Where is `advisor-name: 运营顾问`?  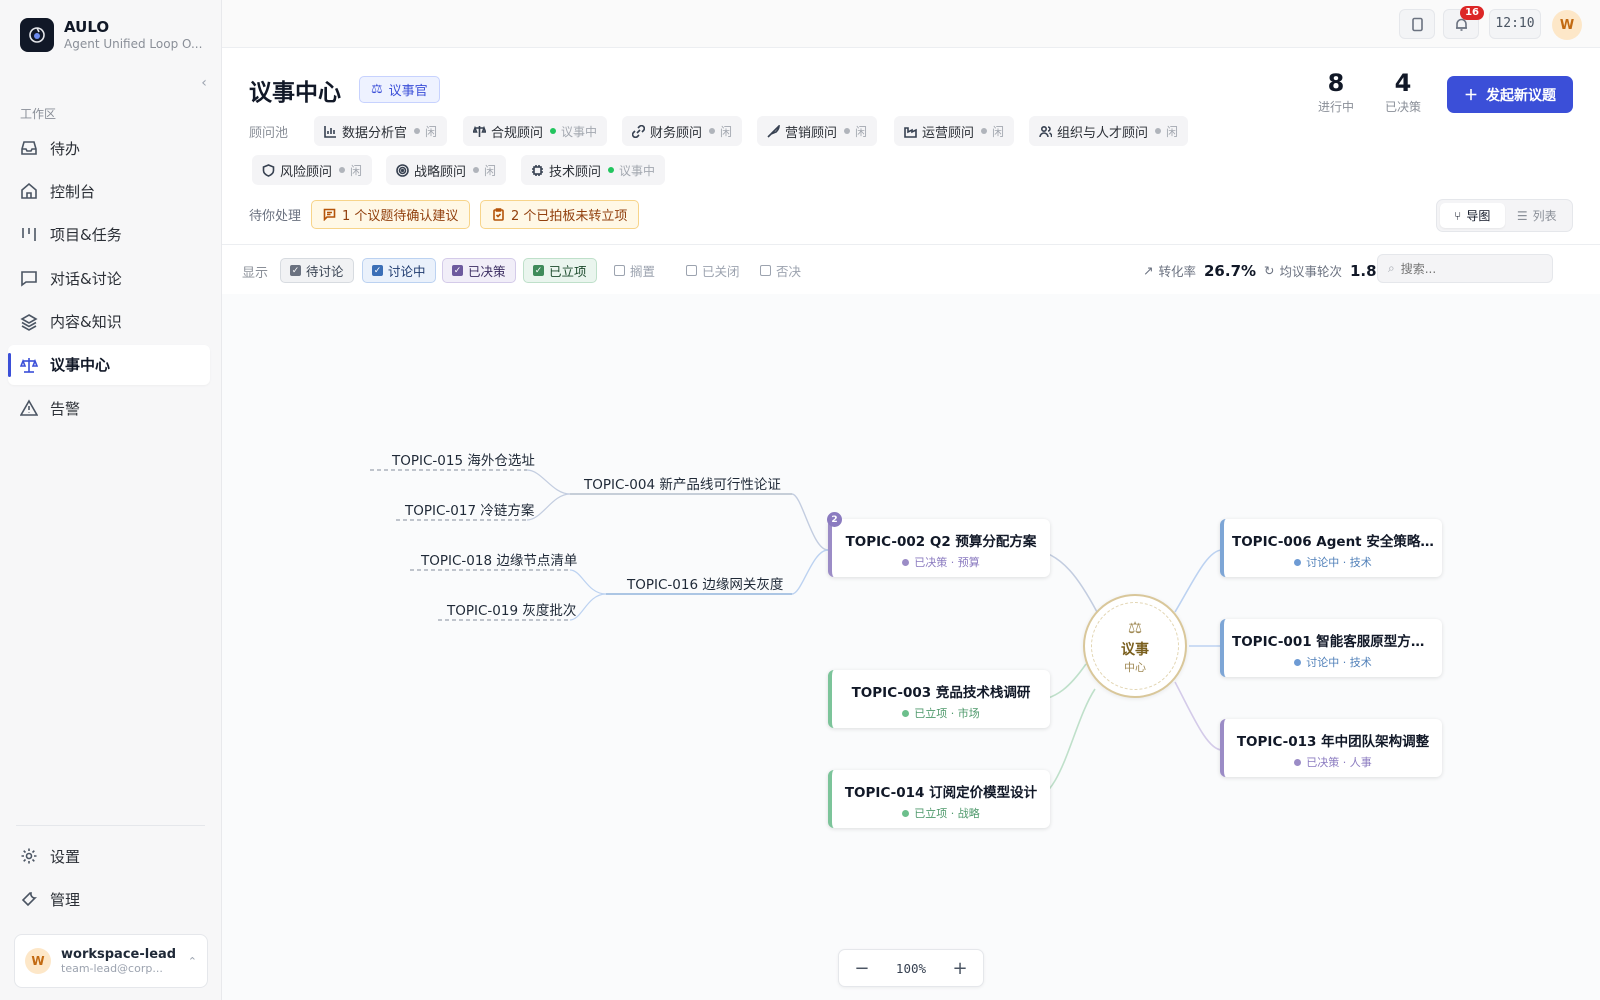
advisor-name: 运营顾问 is located at coordinates (948, 133).